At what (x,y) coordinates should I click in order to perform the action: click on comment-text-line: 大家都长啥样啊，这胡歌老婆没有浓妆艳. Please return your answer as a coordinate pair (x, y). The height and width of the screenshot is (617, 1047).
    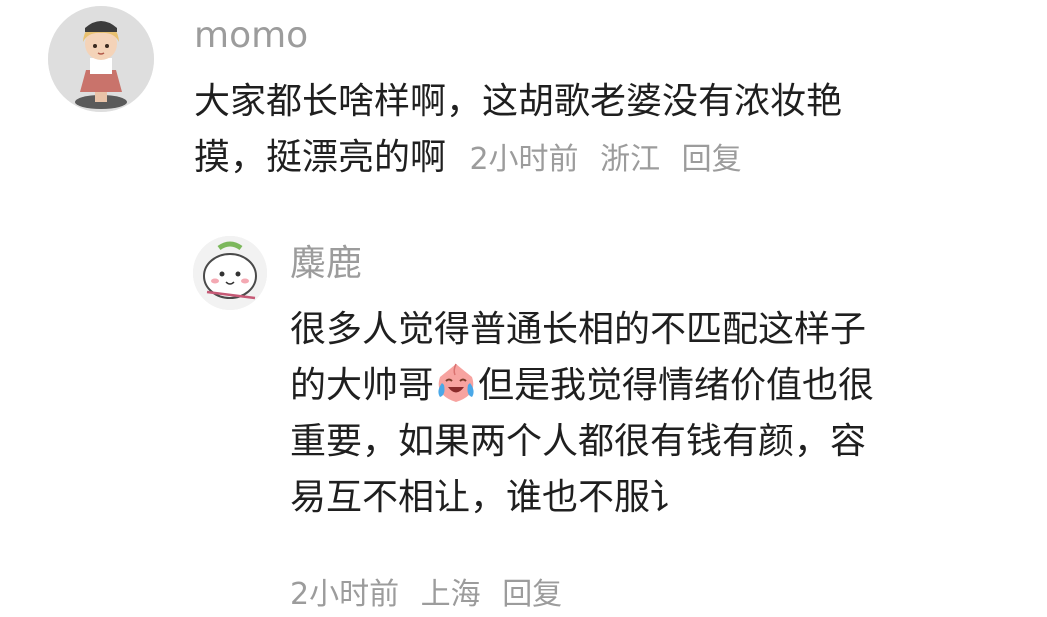
    Looking at the image, I should click on (518, 101).